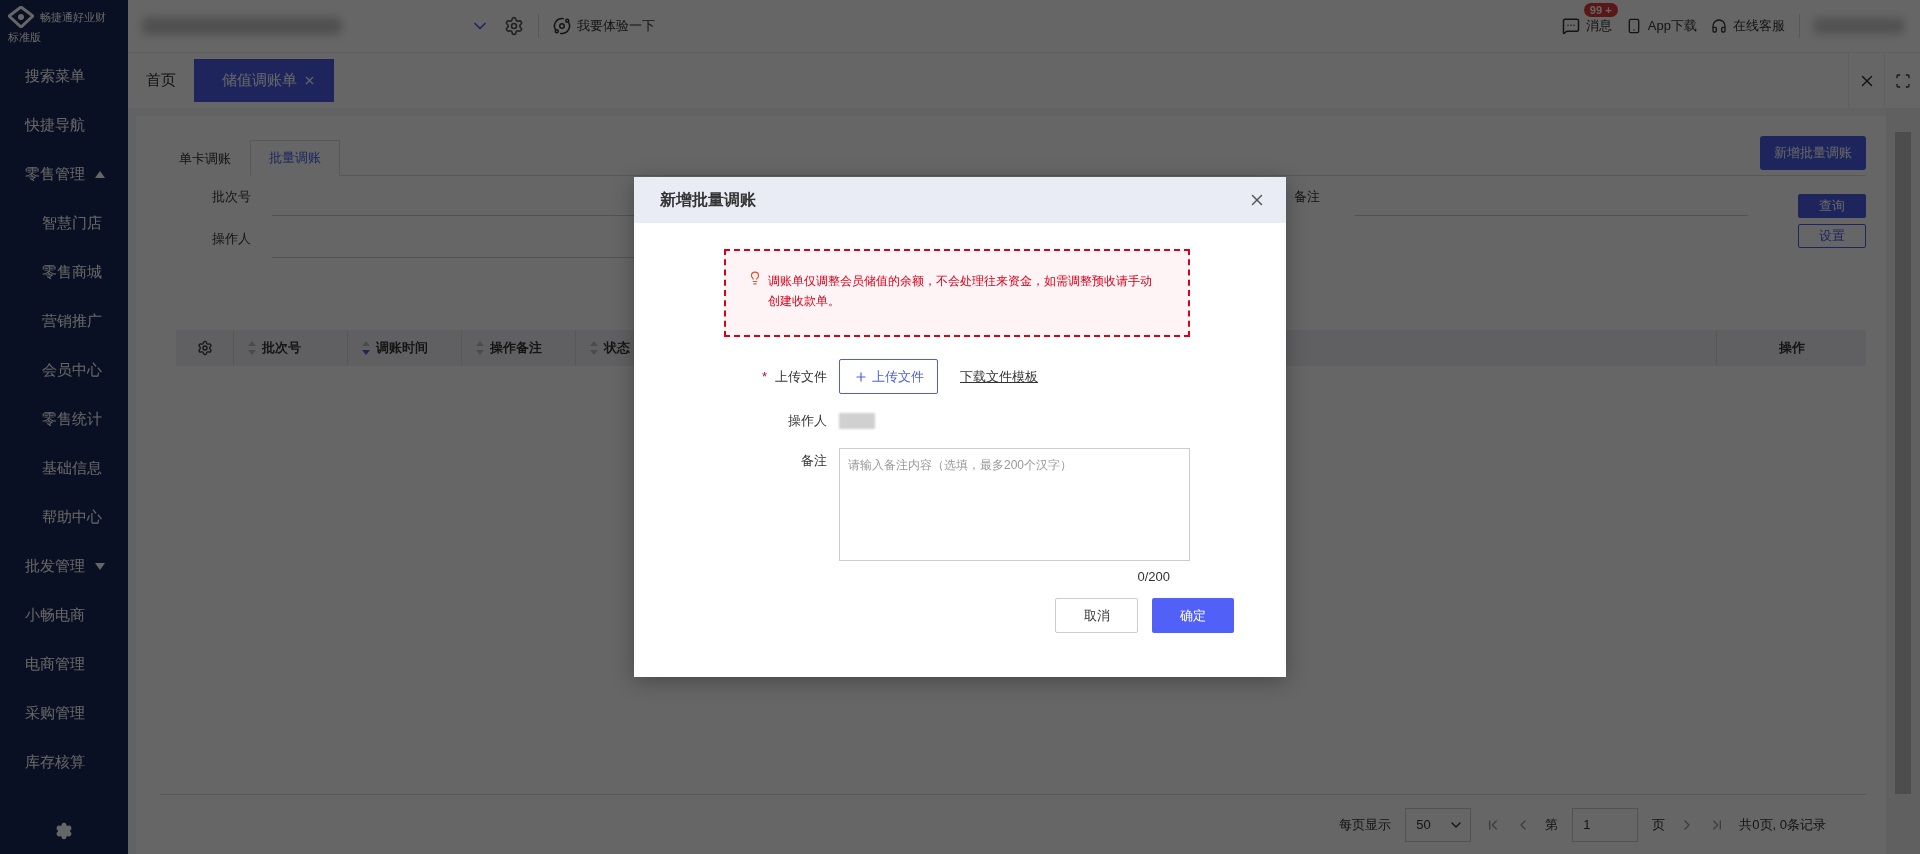  Describe the element at coordinates (1193, 615) in the screenshot. I see `confirm-button: 确定` at that location.